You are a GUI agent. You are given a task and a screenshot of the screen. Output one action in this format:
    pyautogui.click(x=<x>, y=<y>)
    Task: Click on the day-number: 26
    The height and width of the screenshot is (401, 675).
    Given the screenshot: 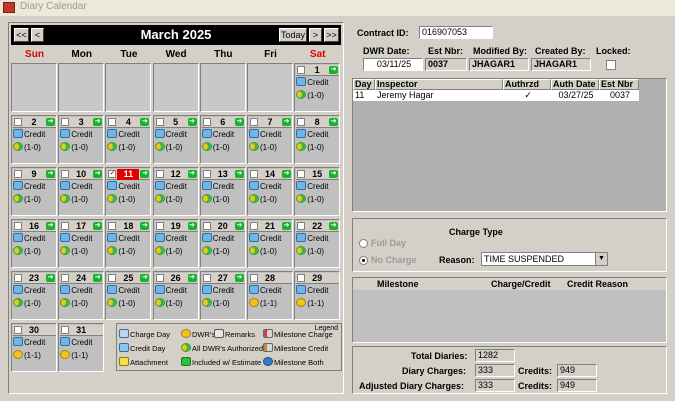 What is the action you would take?
    pyautogui.click(x=176, y=278)
    